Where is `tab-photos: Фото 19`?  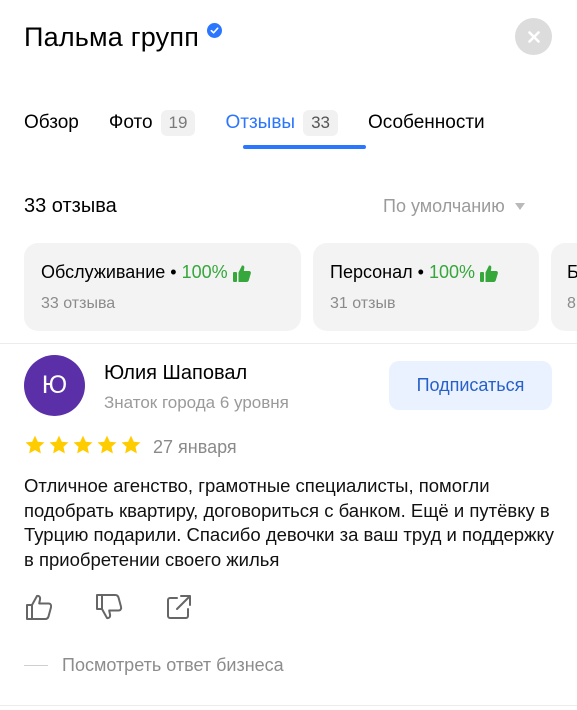
tab-photos: Фото 19 is located at coordinates (152, 123).